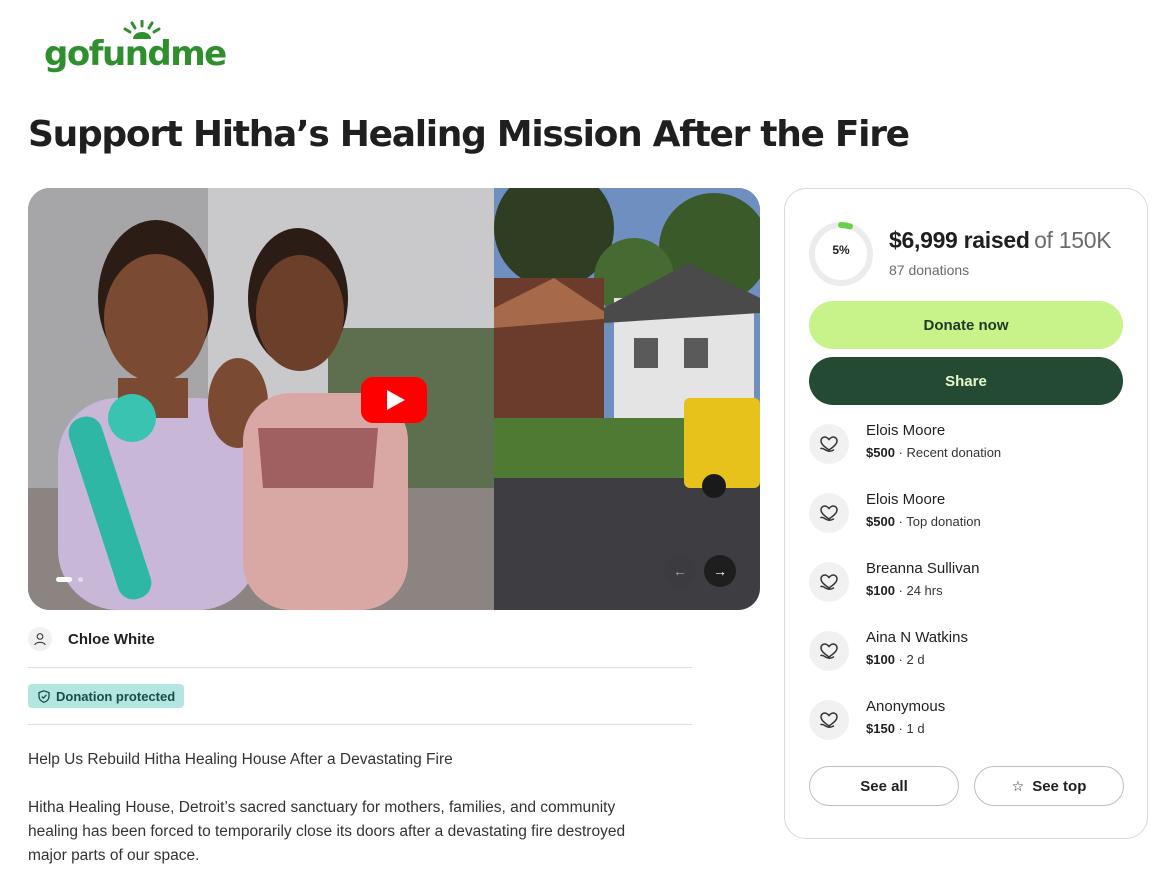  I want to click on arrow-right-icon: →, so click(720, 571).